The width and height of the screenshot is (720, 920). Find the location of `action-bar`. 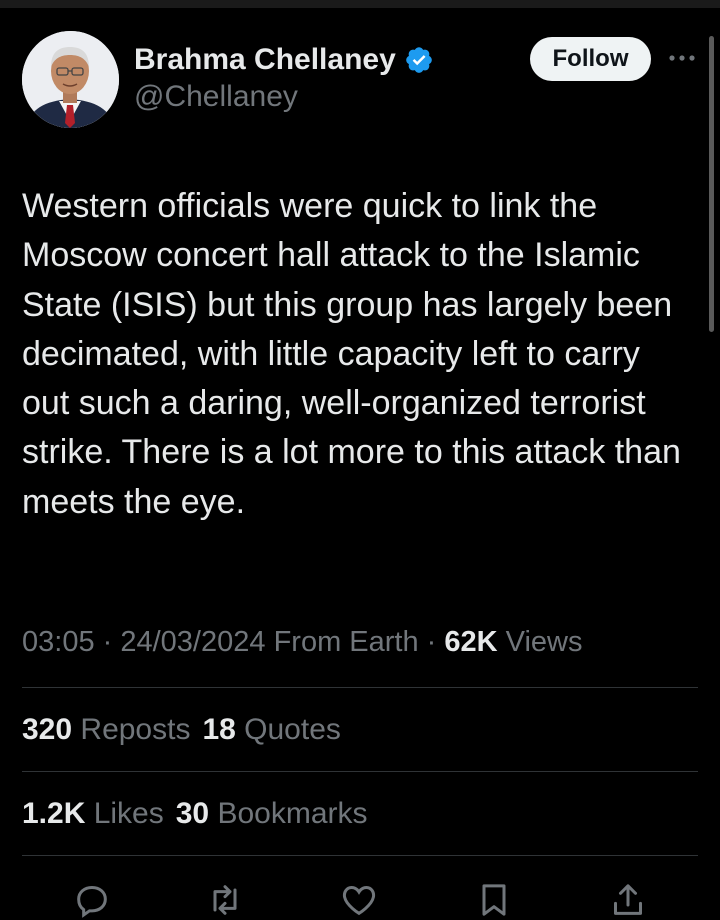

action-bar is located at coordinates (360, 895).